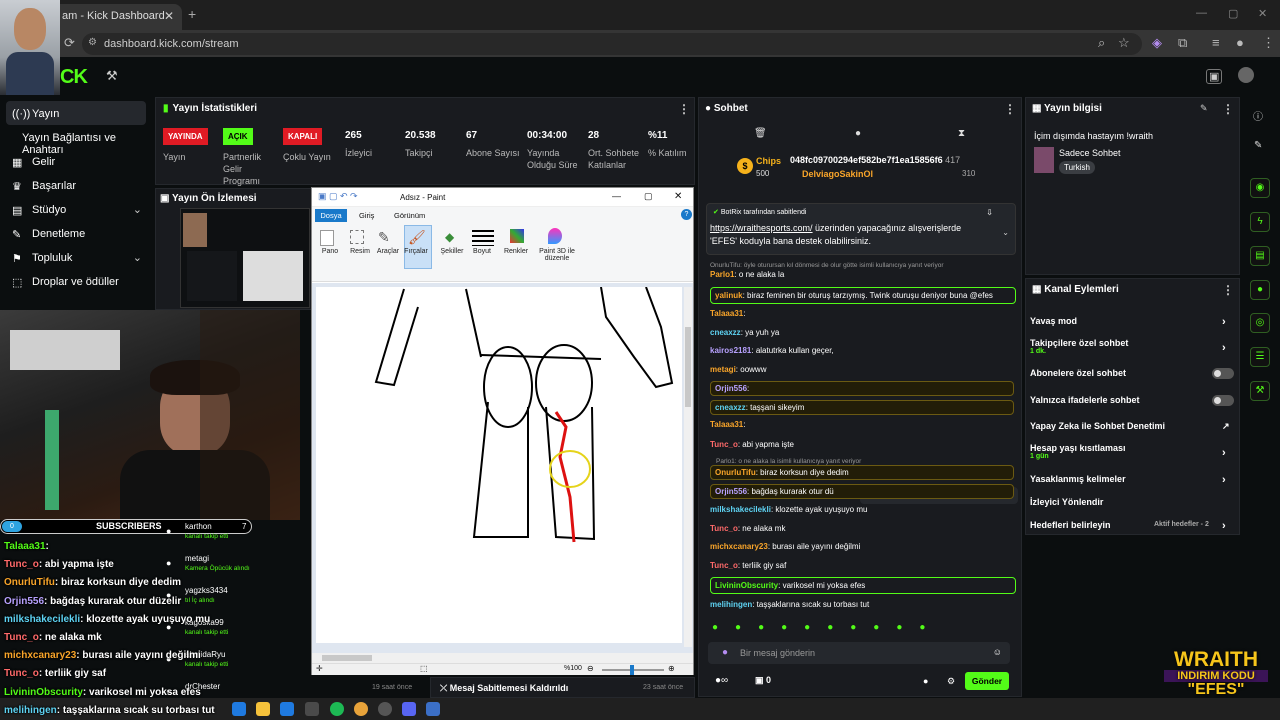 The height and width of the screenshot is (720, 1280). Describe the element at coordinates (235, 599) in the screenshot. I see `activity-item: ● yagzks3434 tıl İç alındı` at that location.